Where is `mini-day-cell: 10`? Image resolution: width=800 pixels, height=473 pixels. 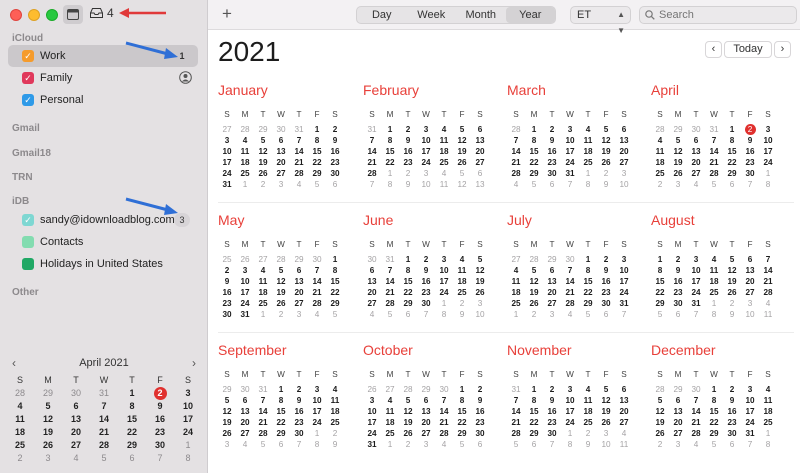 mini-day-cell: 10 is located at coordinates (188, 406).